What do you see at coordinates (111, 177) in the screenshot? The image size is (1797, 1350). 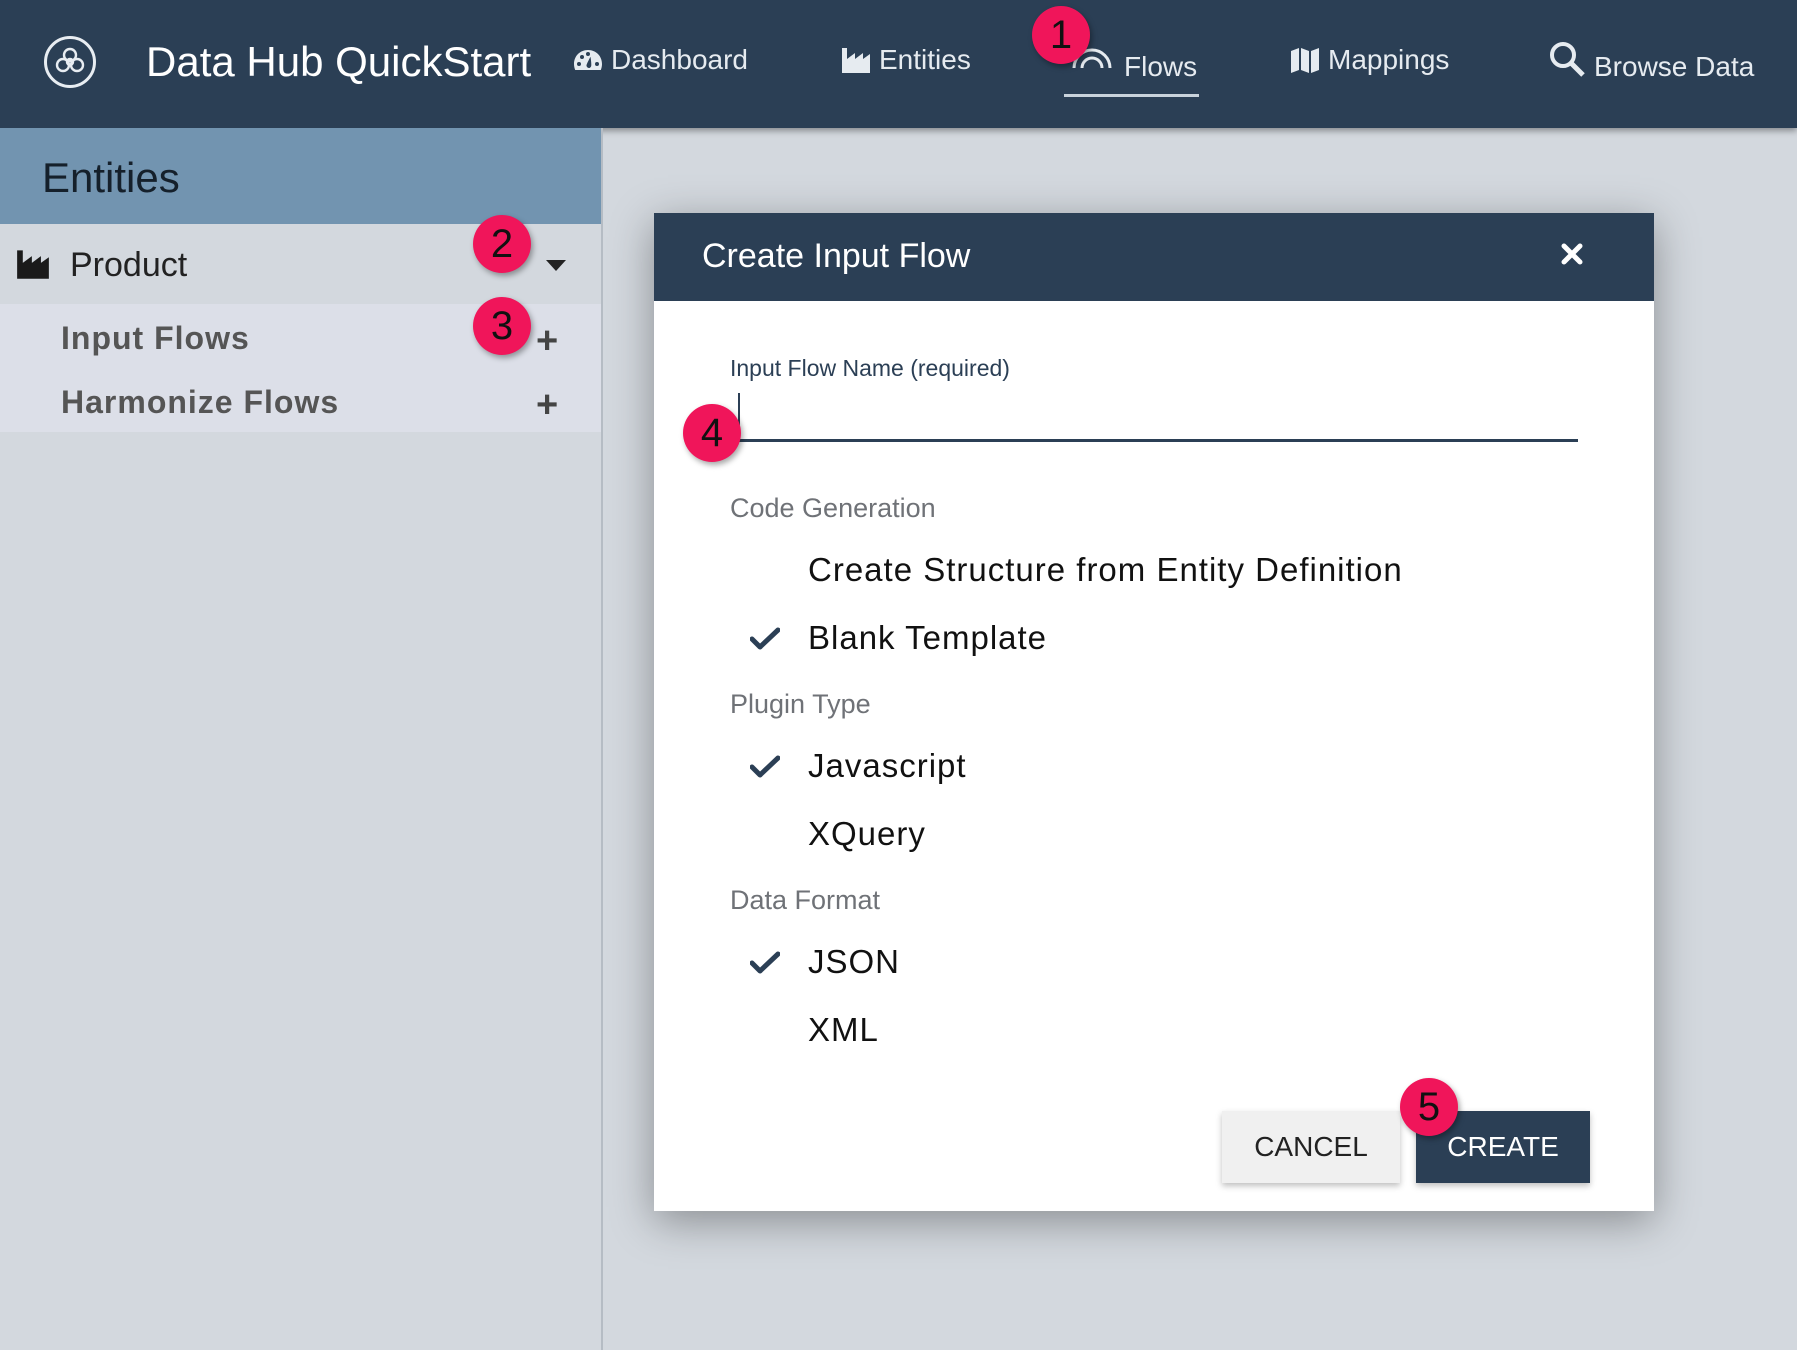 I see `sidebar-title: Entities` at bounding box center [111, 177].